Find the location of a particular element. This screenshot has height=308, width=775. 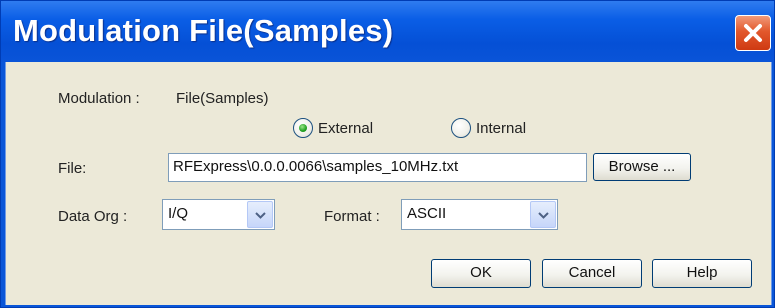

file-path-value: RFExpress\0.0.0.0066\samples_10MHz.txt is located at coordinates (316, 166).